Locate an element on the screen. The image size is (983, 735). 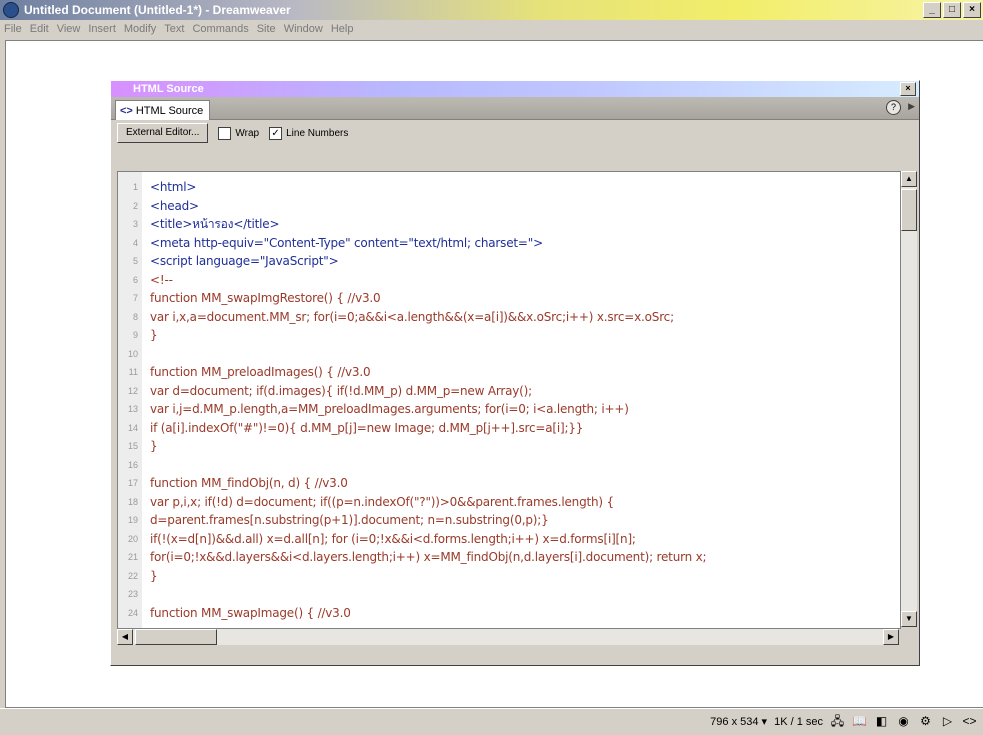
scroll-down-icon: ▼ is located at coordinates (909, 619).